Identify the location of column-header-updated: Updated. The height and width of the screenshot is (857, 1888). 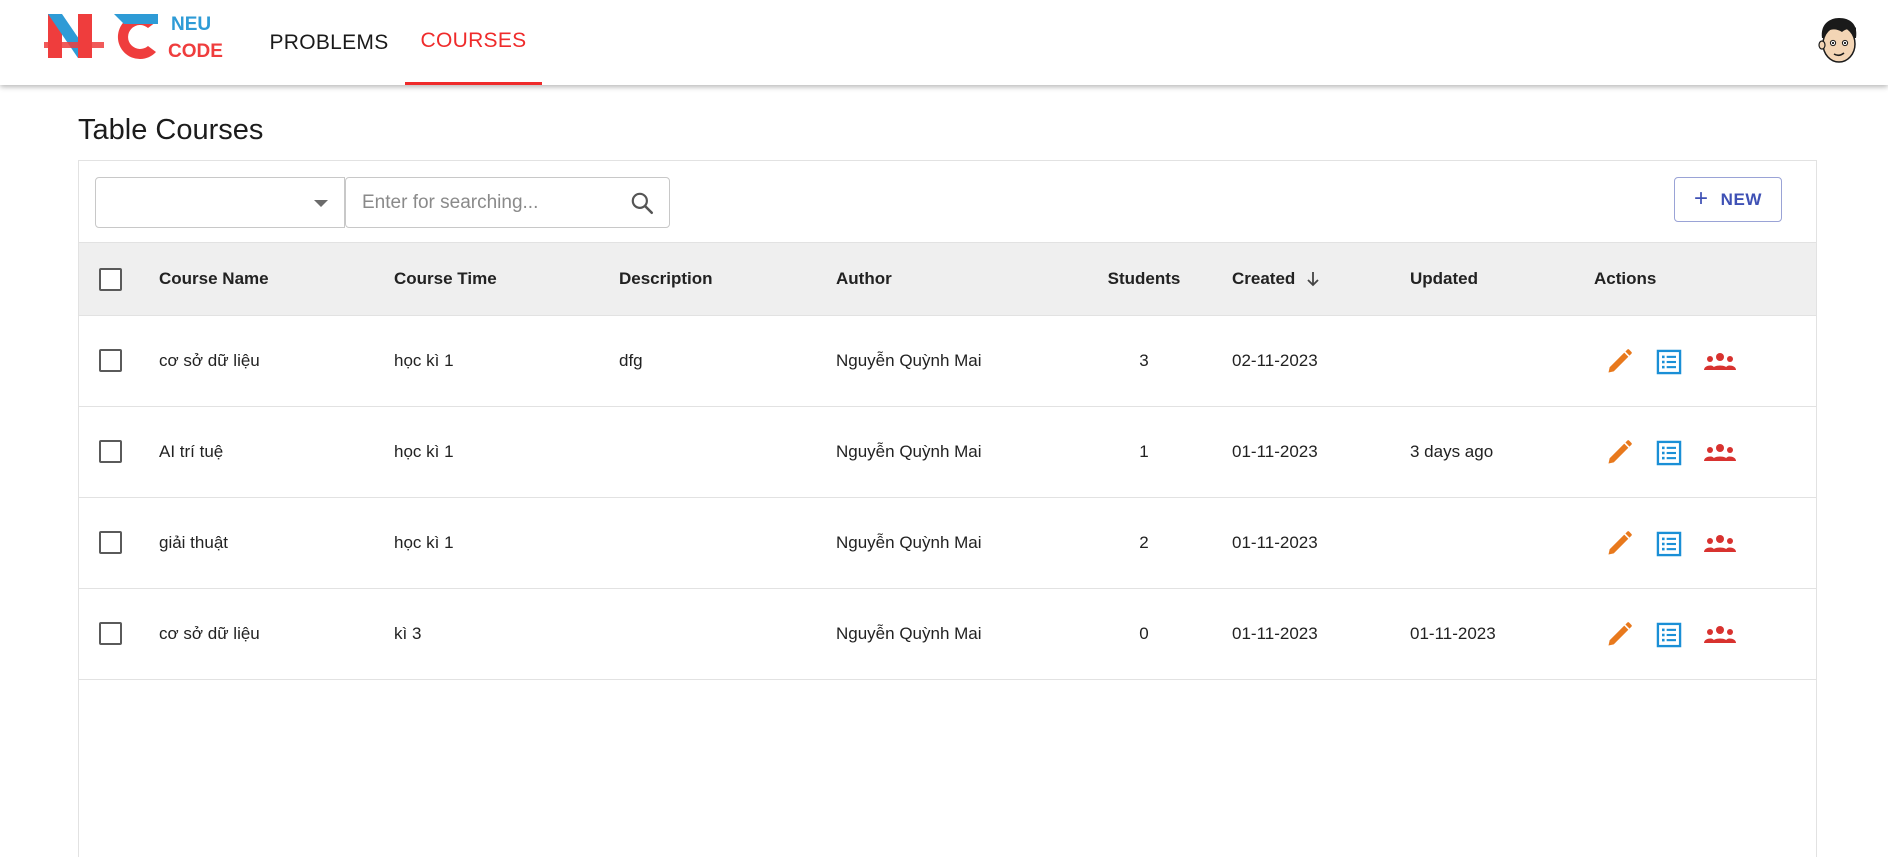
(1444, 279).